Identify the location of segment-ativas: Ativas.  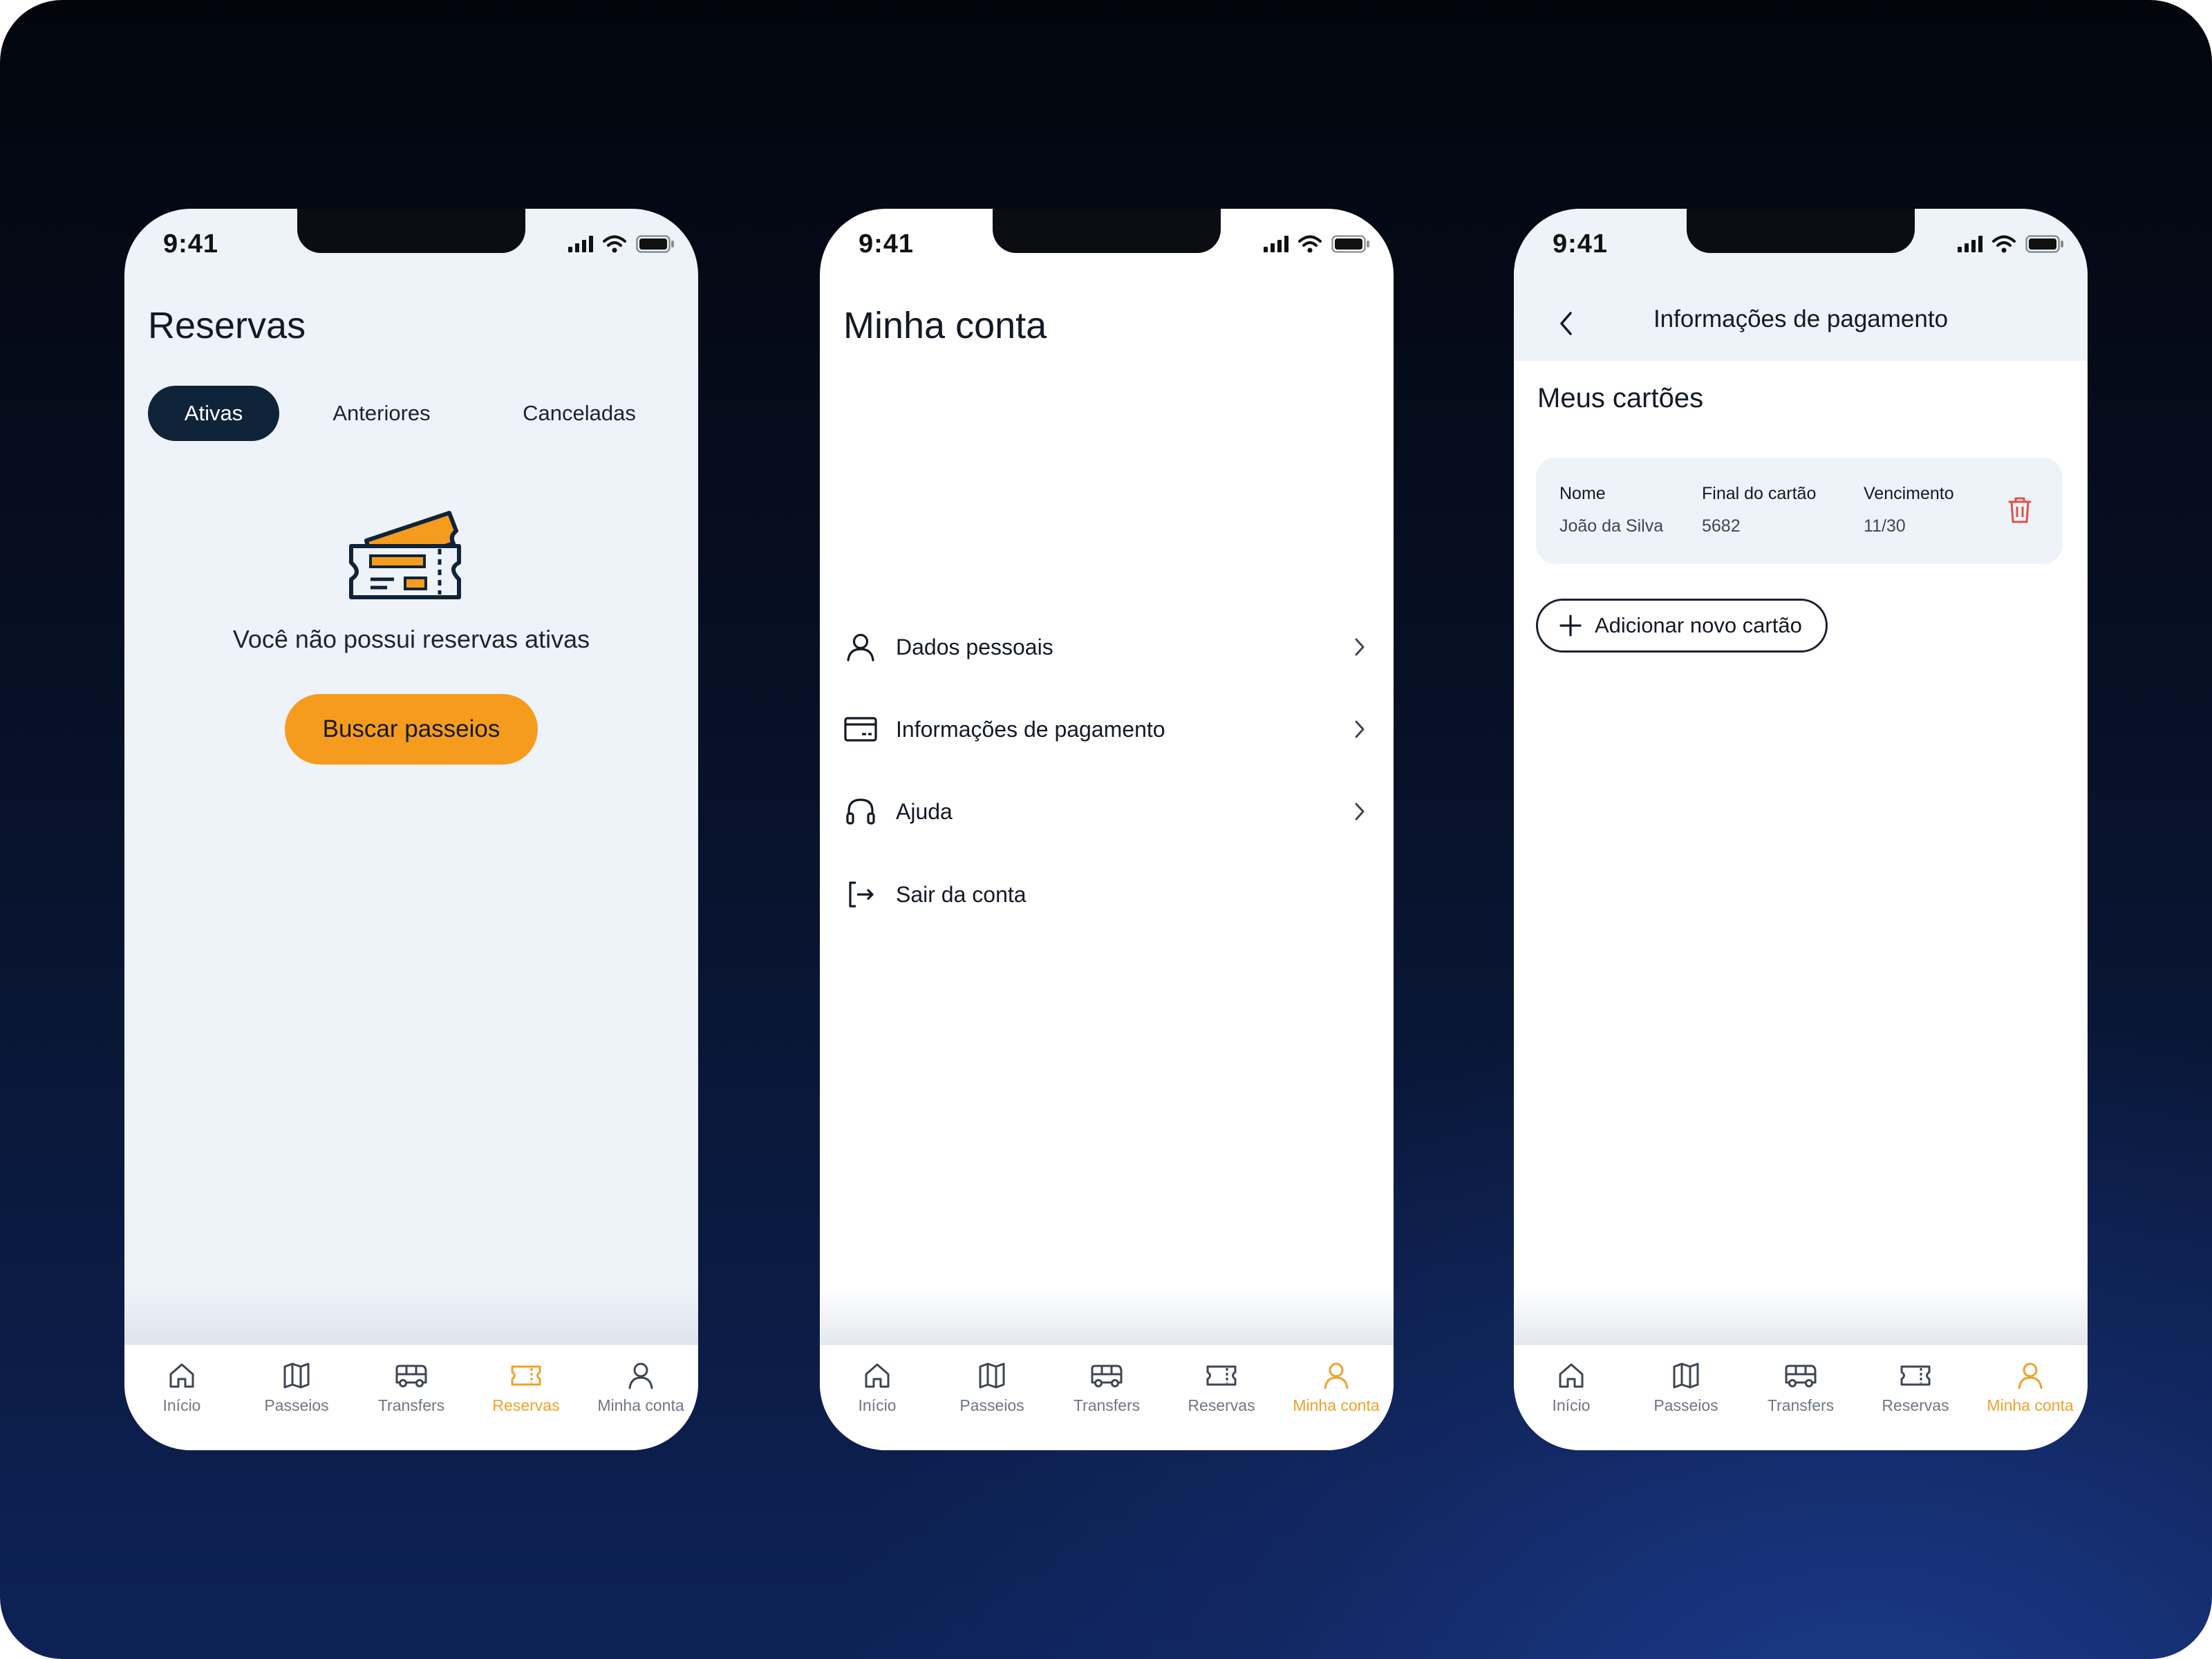
(214, 413).